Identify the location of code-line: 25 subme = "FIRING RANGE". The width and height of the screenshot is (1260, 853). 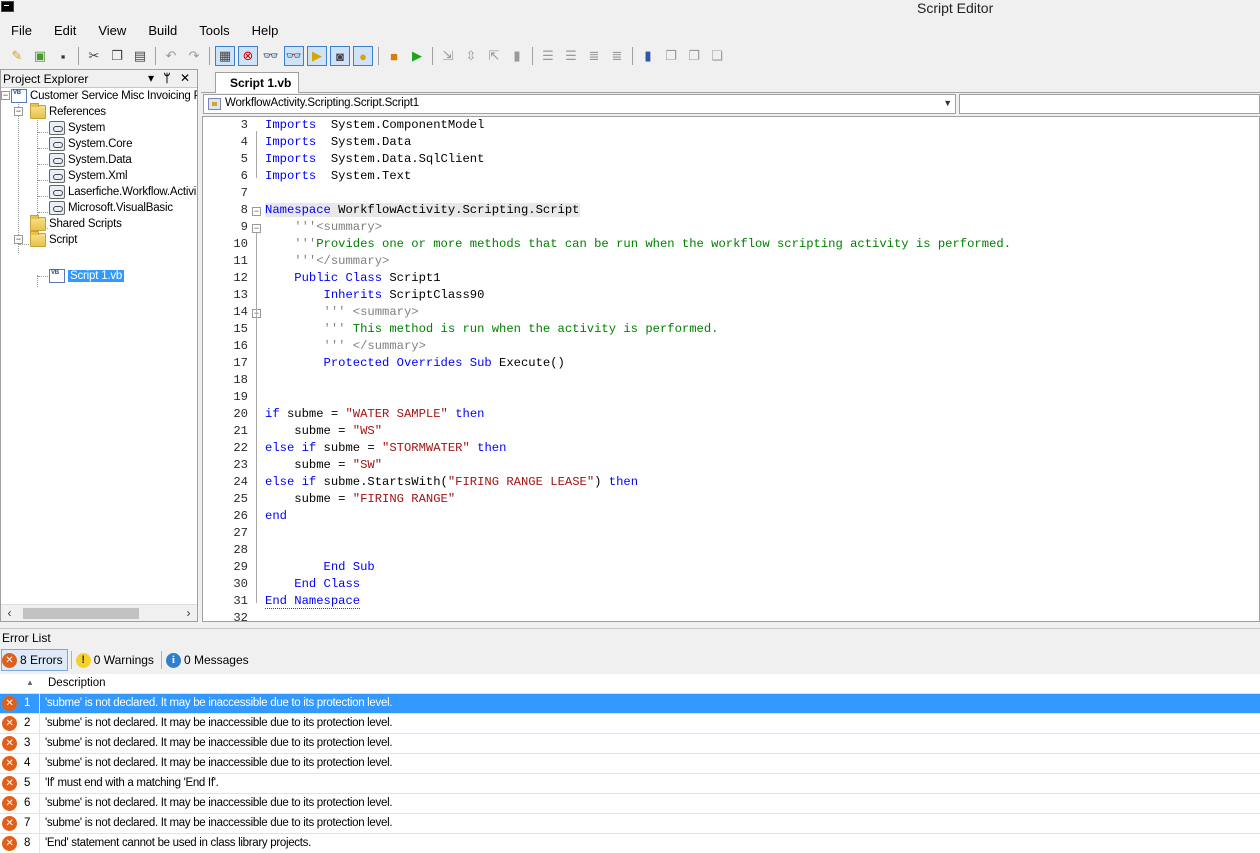
(731, 500).